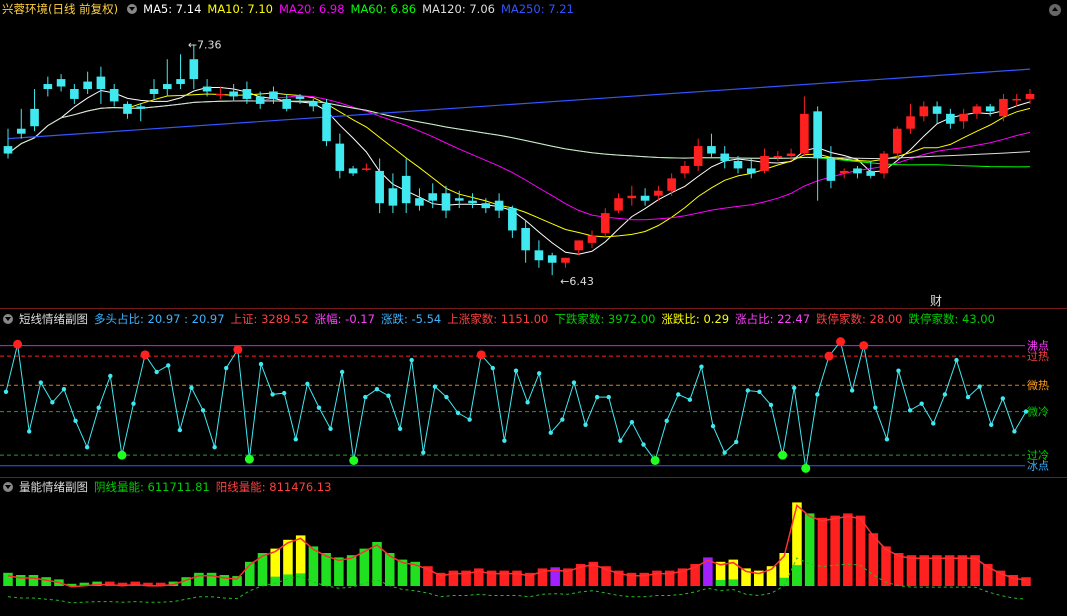 This screenshot has width=1067, height=616. What do you see at coordinates (8, 319) in the screenshot?
I see `sentiment-dropdown-icon` at bounding box center [8, 319].